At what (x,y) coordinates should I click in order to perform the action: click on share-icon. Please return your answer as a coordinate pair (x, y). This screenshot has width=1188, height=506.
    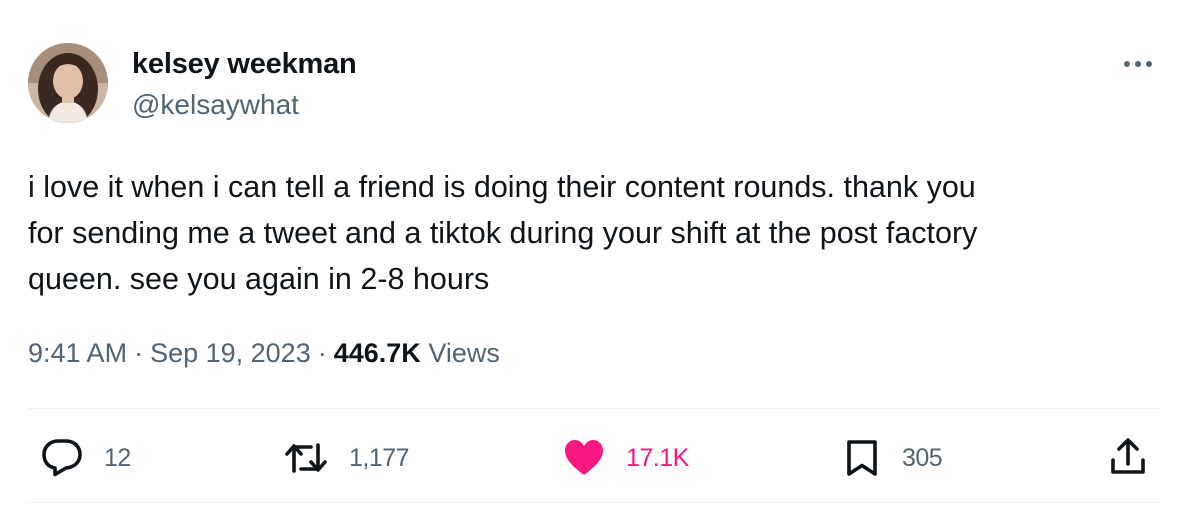
    Looking at the image, I should click on (1128, 456).